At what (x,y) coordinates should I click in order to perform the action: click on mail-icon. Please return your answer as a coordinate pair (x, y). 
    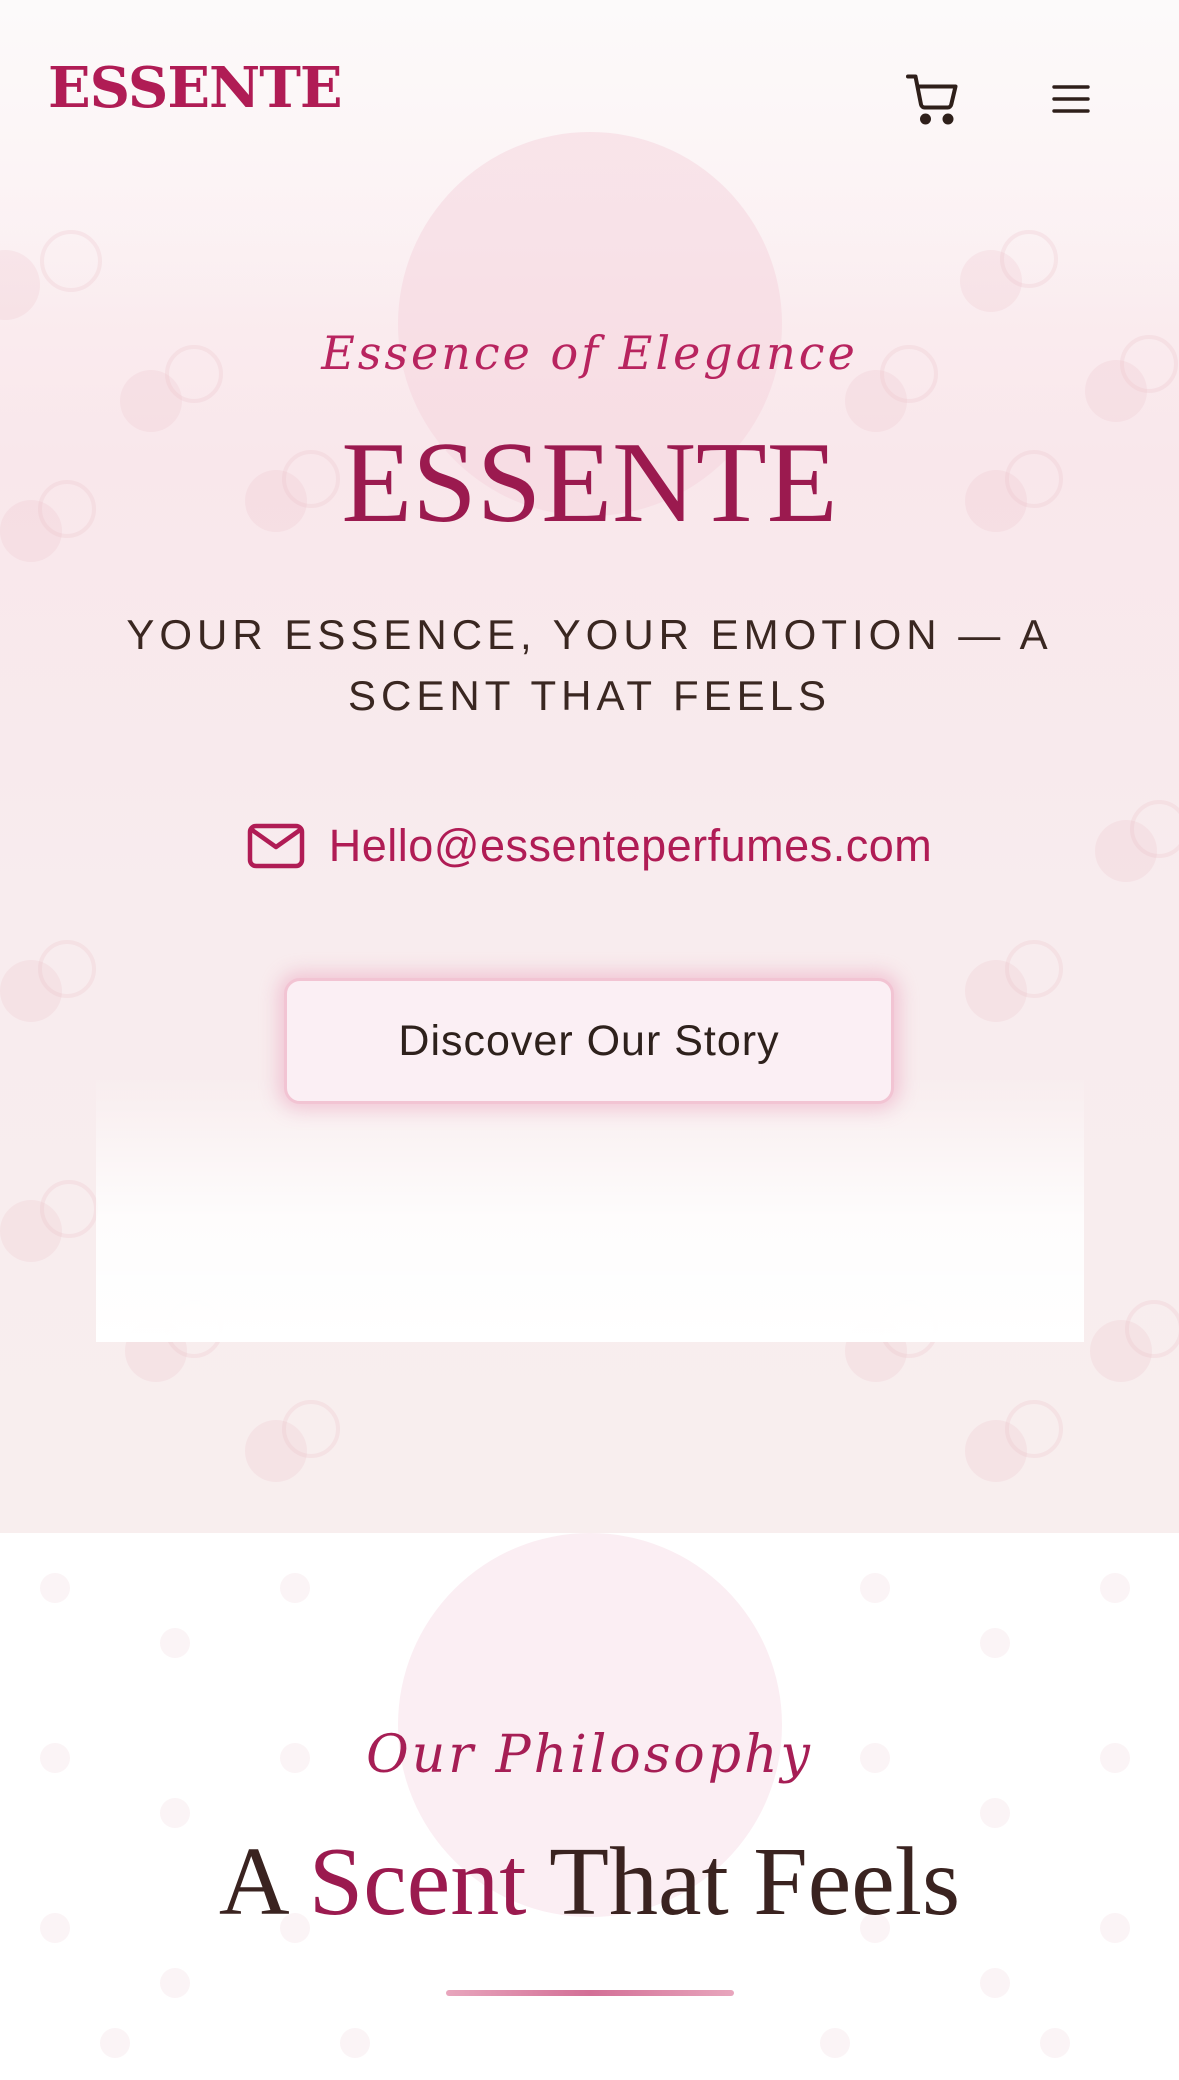
    Looking at the image, I should click on (276, 846).